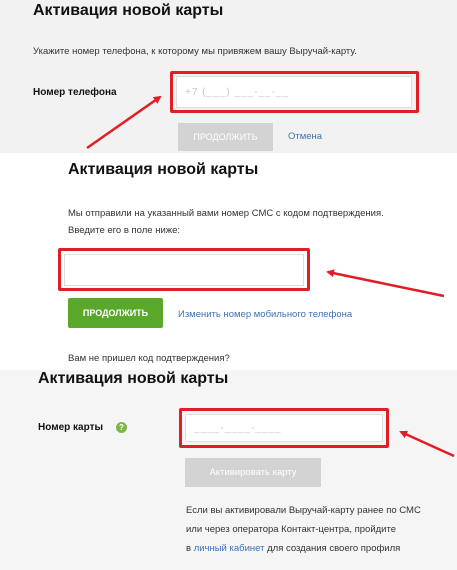  Describe the element at coordinates (385, 283) in the screenshot. I see `arrow-to-sms-input` at that location.